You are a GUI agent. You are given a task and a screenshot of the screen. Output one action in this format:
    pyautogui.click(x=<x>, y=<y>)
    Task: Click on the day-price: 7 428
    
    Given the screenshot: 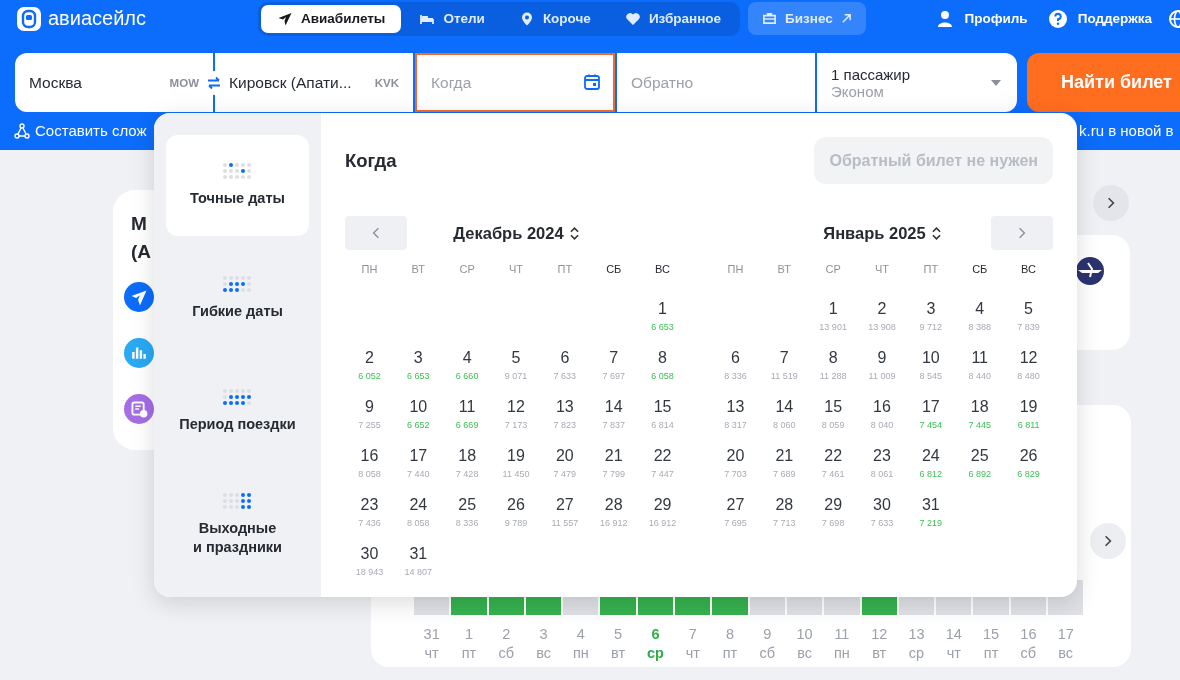 What is the action you would take?
    pyautogui.click(x=467, y=474)
    